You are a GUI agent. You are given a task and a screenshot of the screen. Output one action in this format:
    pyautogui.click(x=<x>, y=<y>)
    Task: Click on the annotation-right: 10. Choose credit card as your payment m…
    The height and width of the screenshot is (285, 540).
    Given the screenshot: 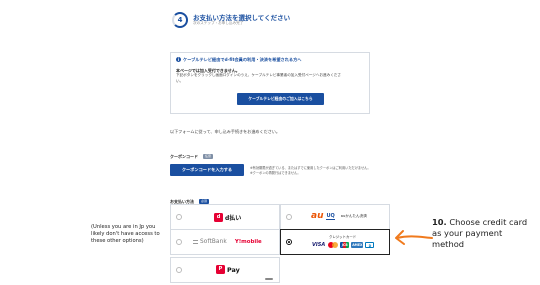 What is the action you would take?
    pyautogui.click(x=481, y=233)
    